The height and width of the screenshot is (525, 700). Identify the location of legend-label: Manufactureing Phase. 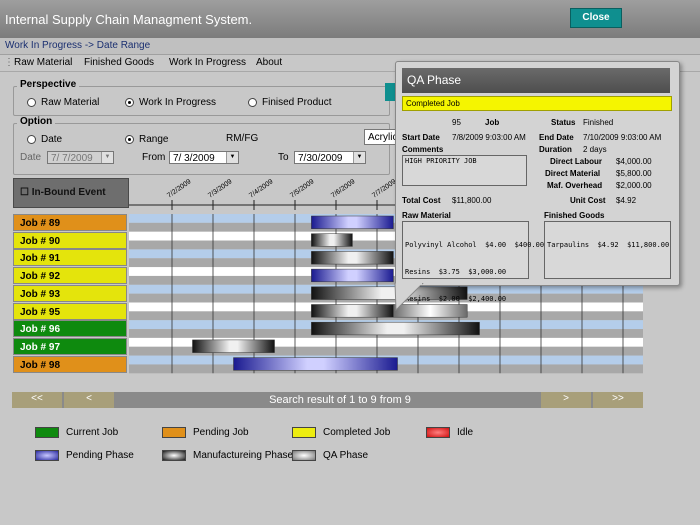
(243, 455).